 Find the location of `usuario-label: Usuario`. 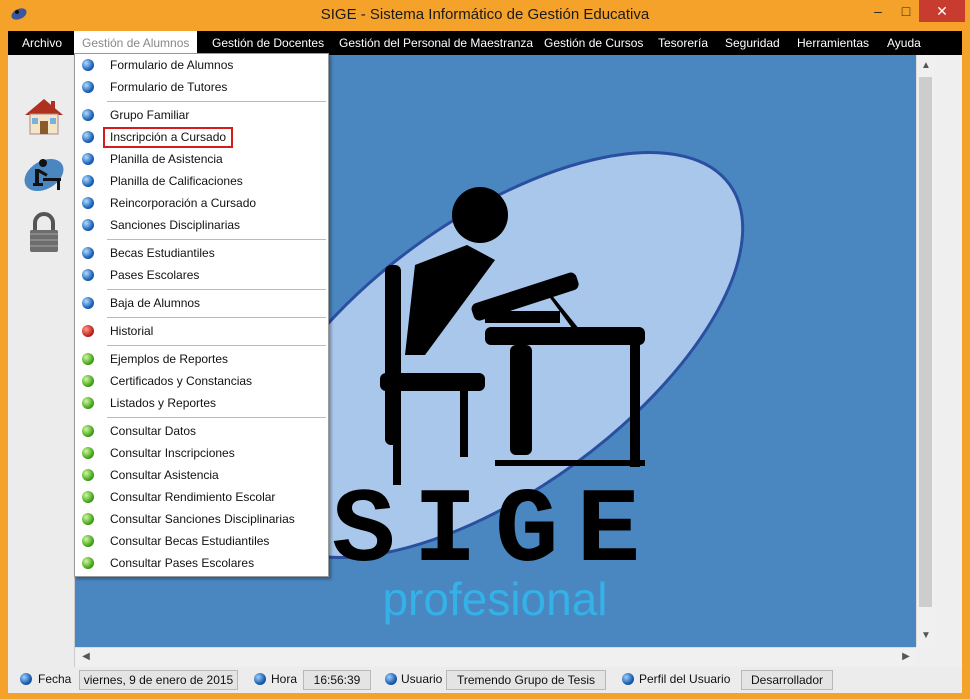

usuario-label: Usuario is located at coordinates (422, 679).